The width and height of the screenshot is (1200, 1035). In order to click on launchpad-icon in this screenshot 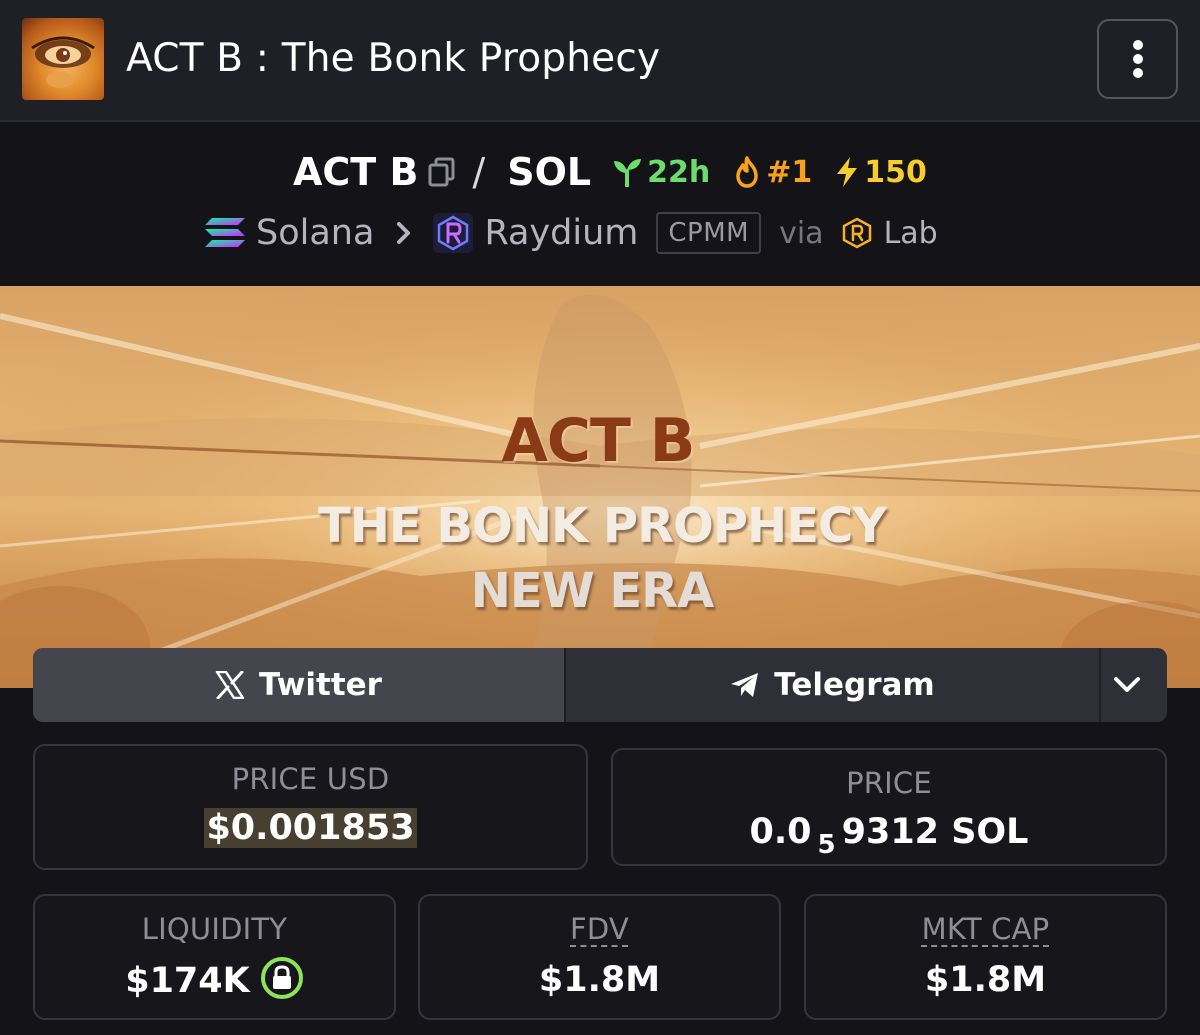, I will do `click(857, 233)`.